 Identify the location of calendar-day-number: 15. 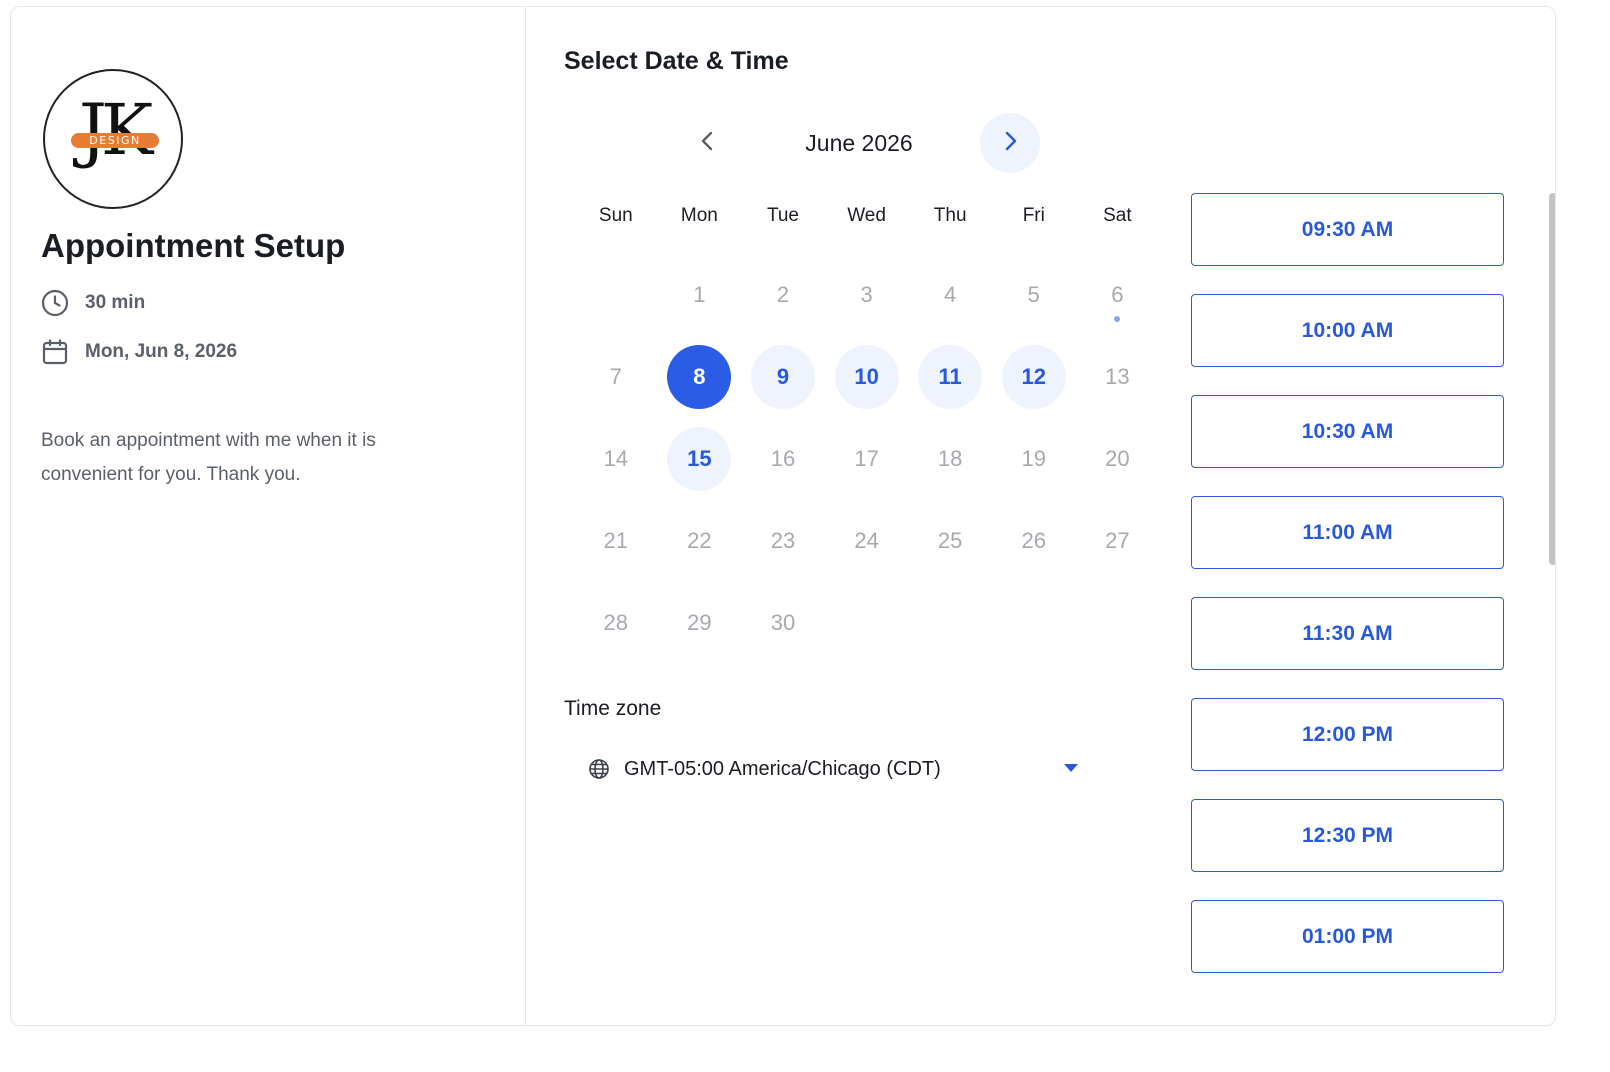
(699, 459).